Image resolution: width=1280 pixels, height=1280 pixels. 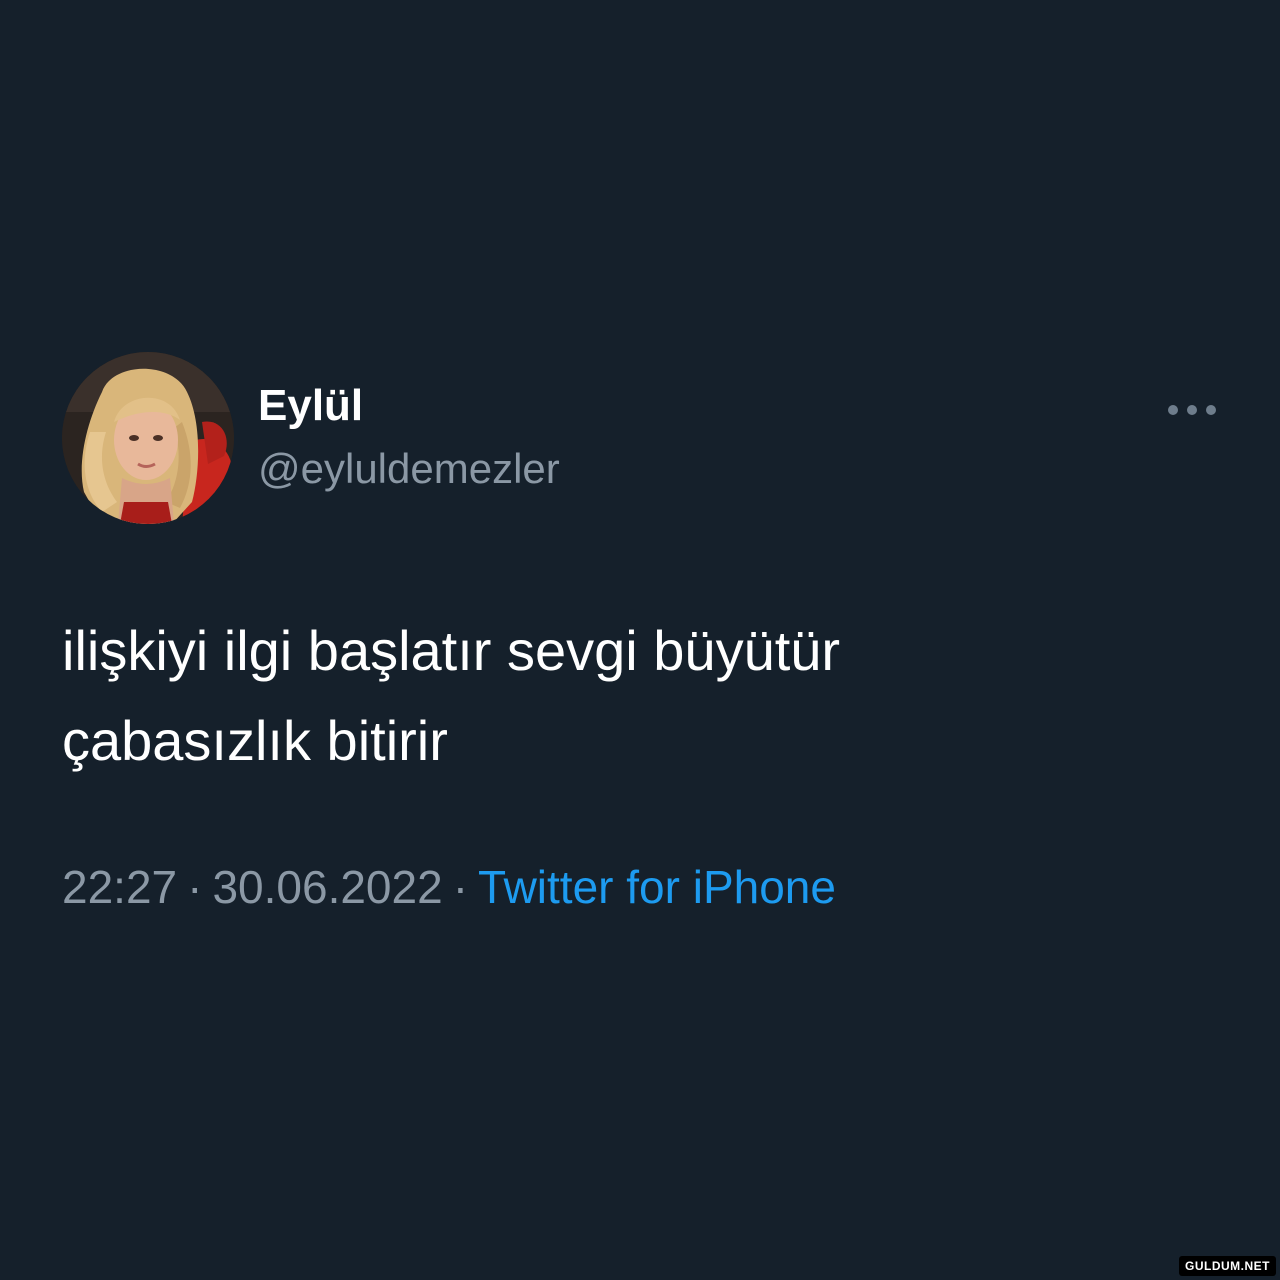 I want to click on tweet-metadata: 22:27 · 30.06.2022 · Twitter for iPhone, so click(x=642, y=887).